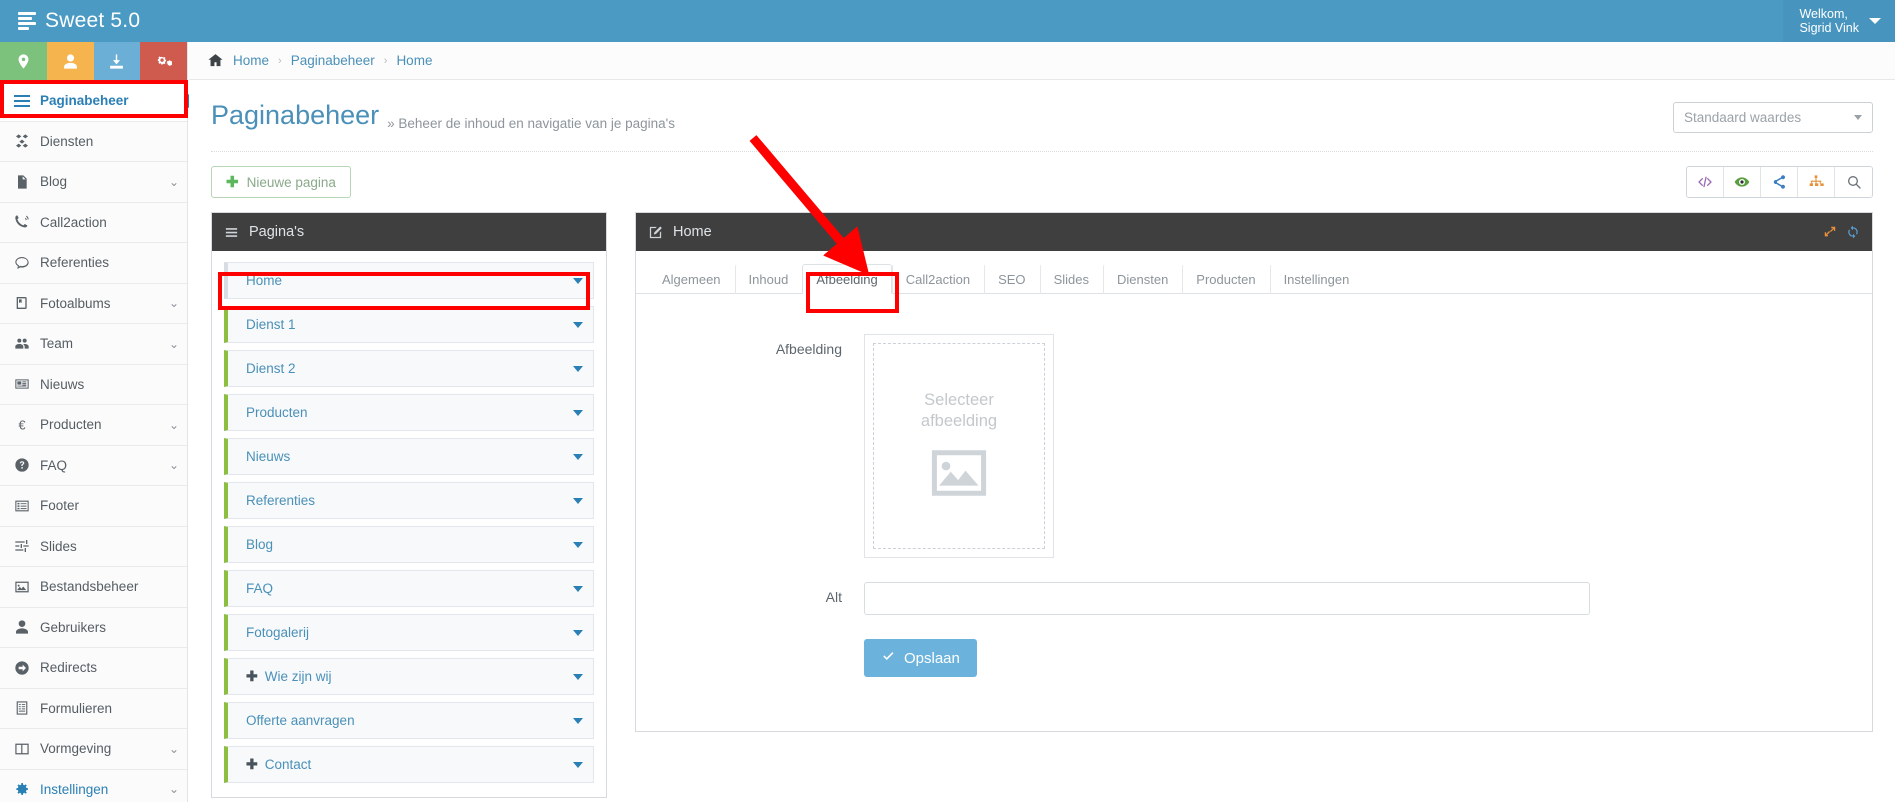 The height and width of the screenshot is (802, 1895). What do you see at coordinates (94, 21) in the screenshot?
I see `brand: Sweet 5.0` at bounding box center [94, 21].